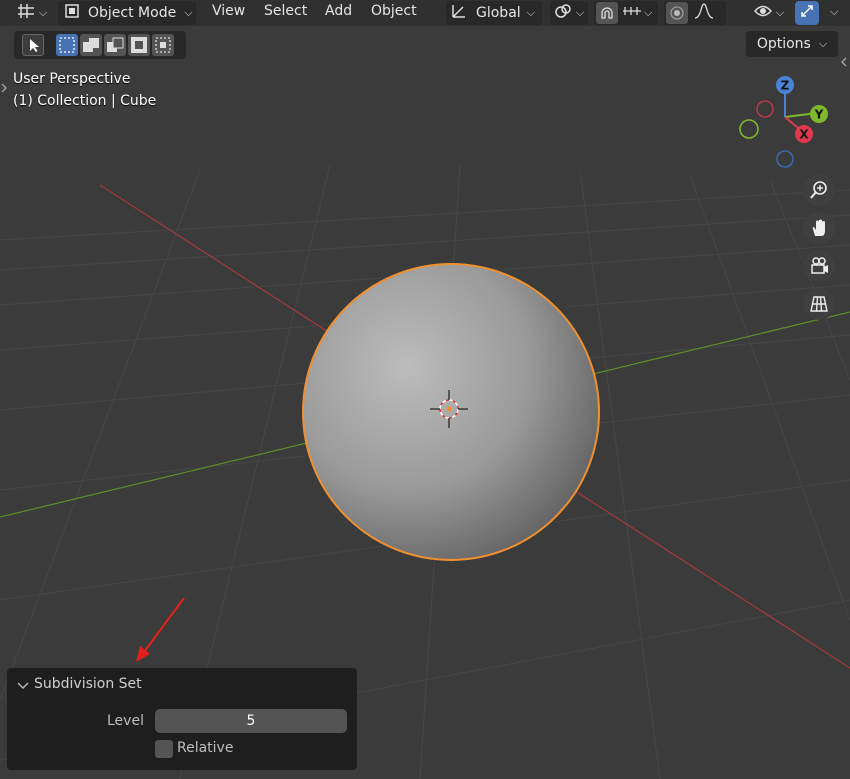 The width and height of the screenshot is (850, 779). I want to click on pan-hand-icon, so click(819, 228).